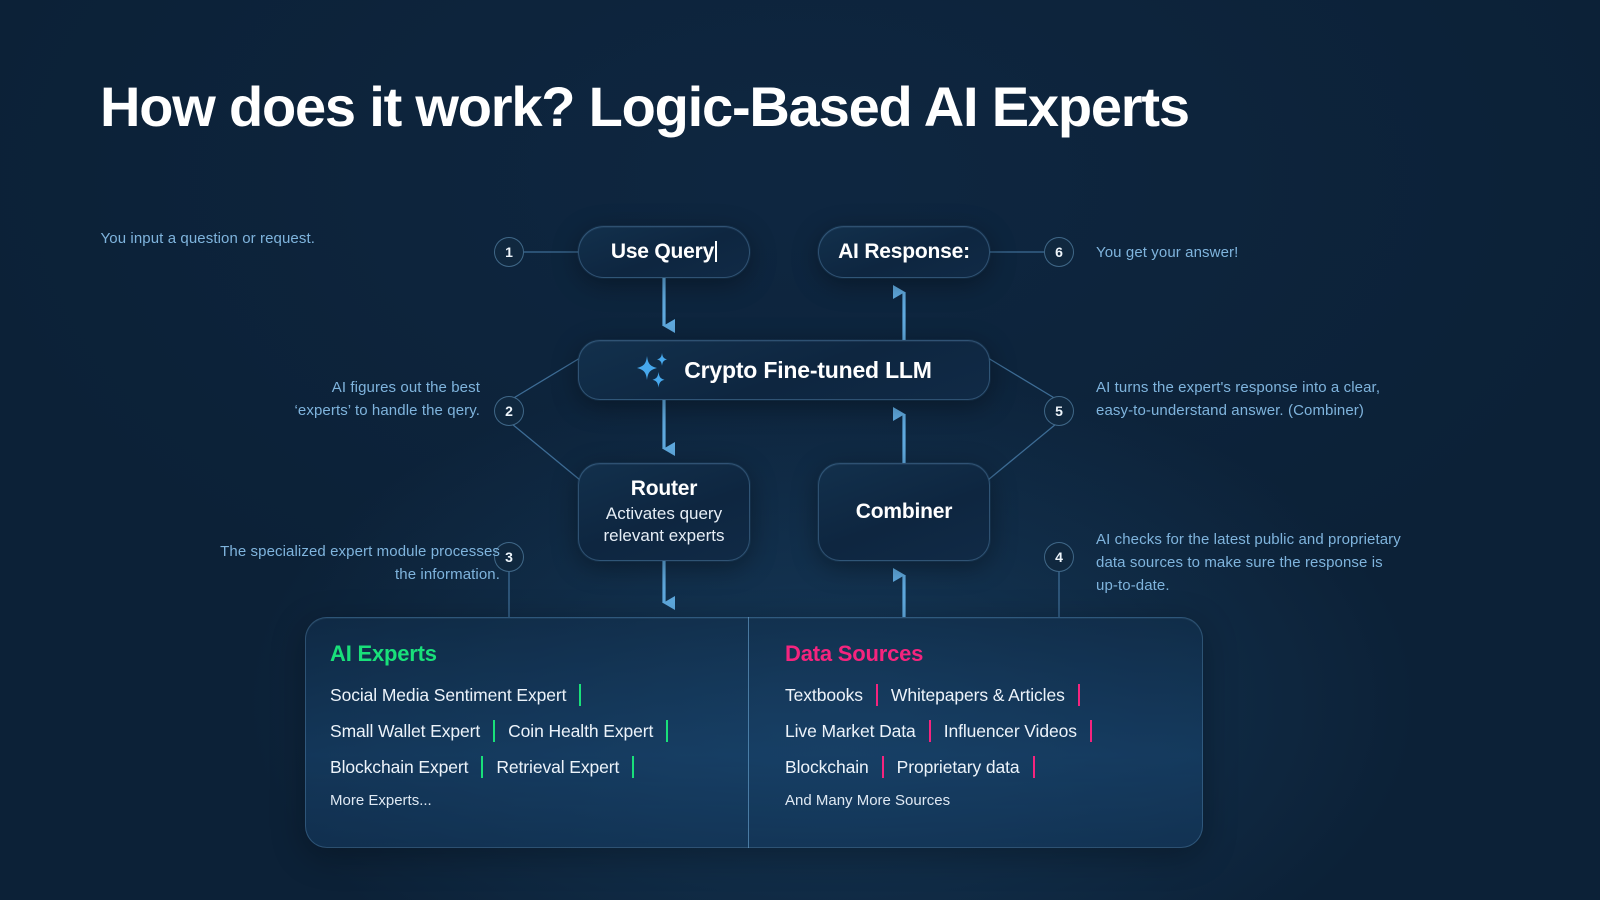 The image size is (1600, 900). What do you see at coordinates (854, 653) in the screenshot?
I see `data-sources-heading: Data Sources` at bounding box center [854, 653].